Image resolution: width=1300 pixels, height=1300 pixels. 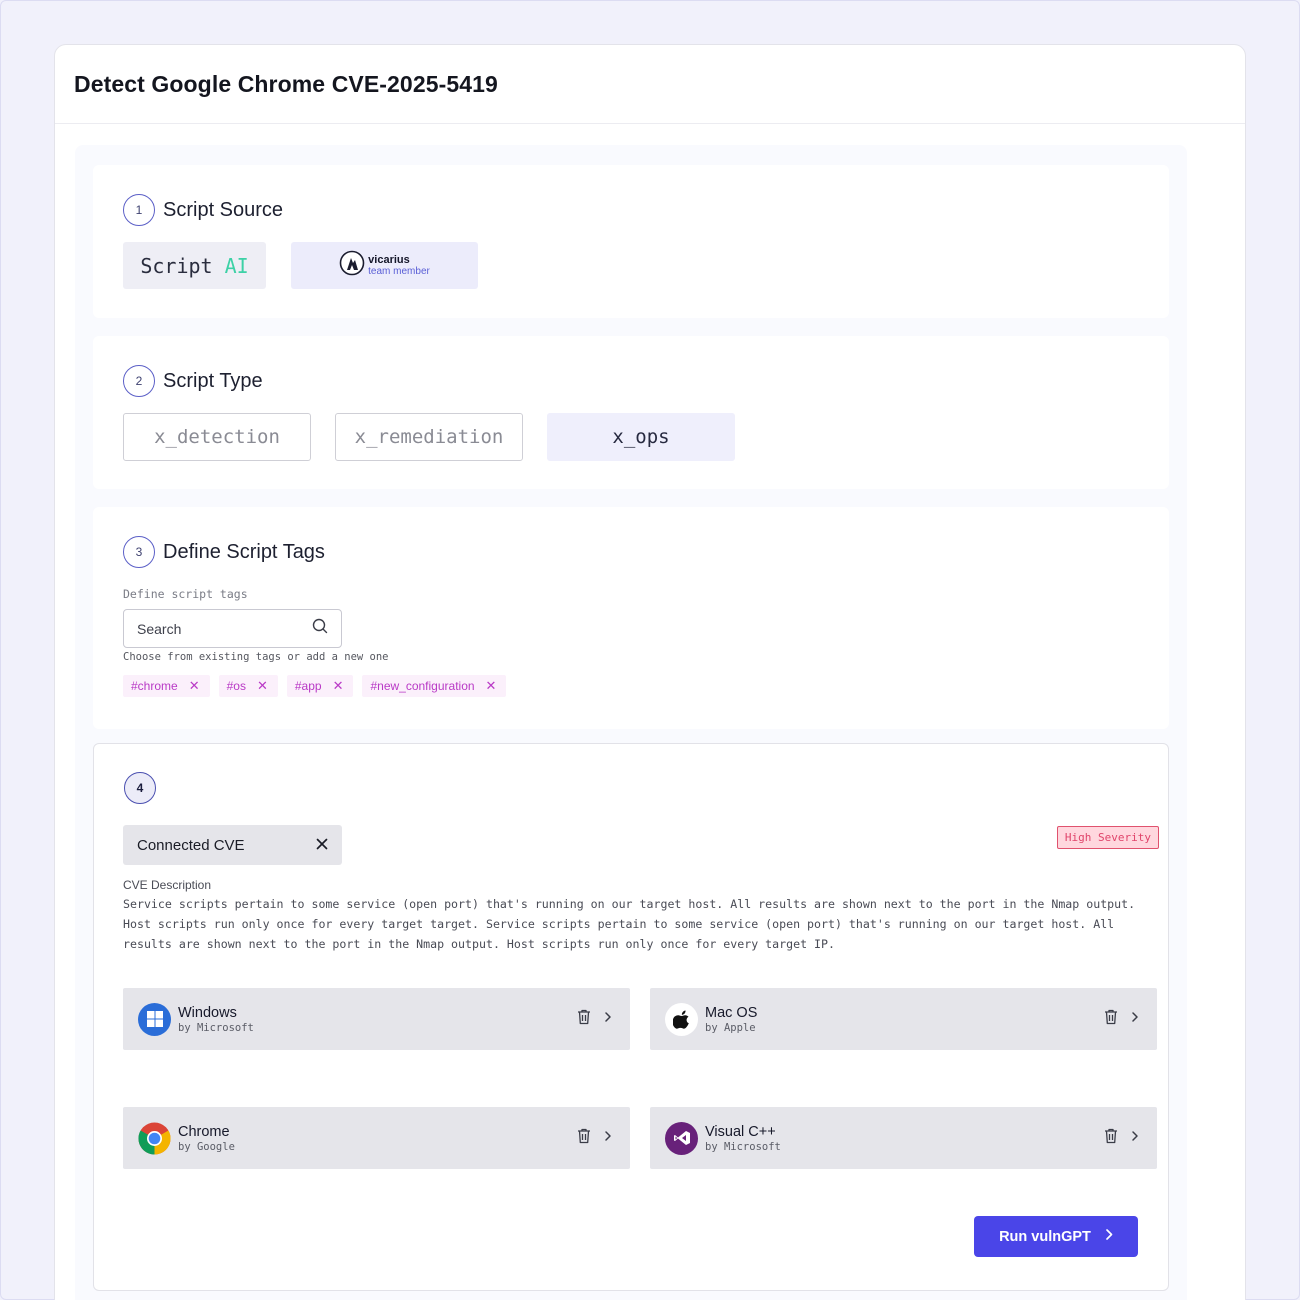 I want to click on step-header: 2 Script Type, so click(x=193, y=381).